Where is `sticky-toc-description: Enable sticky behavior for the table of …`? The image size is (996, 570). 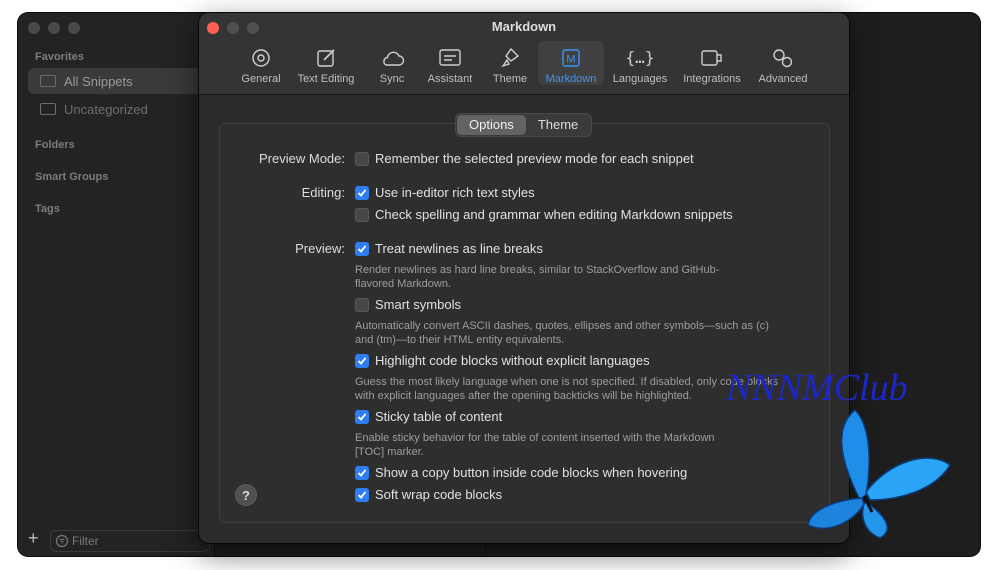 sticky-toc-description: Enable sticky behavior for the table of … is located at coordinates (535, 445).